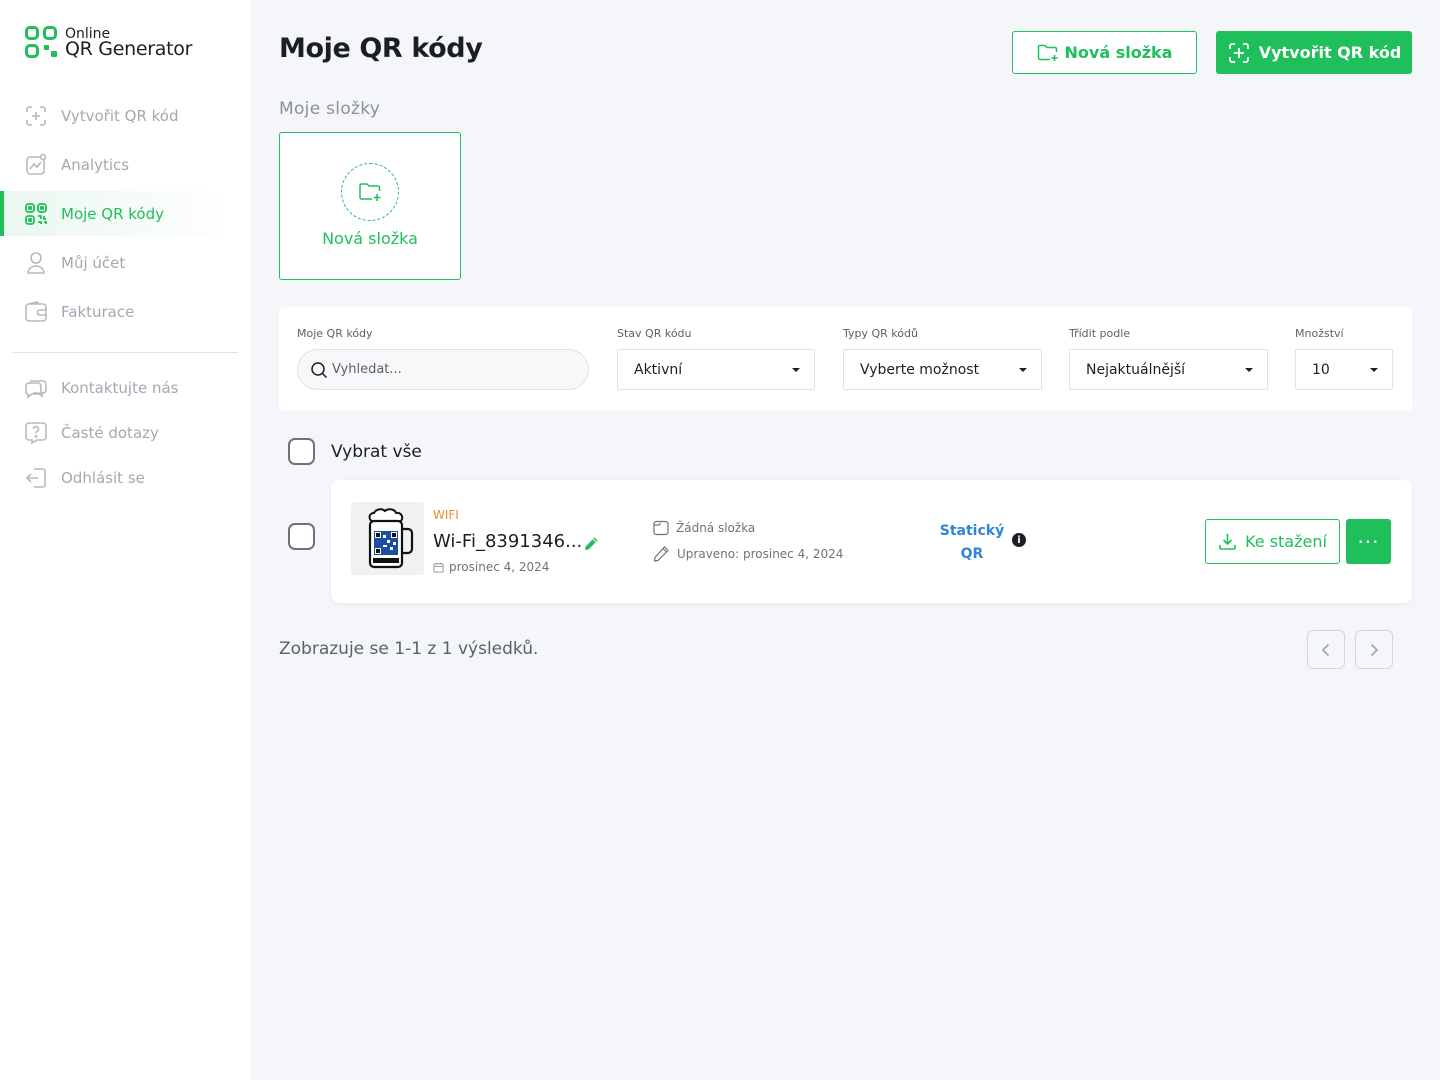  Describe the element at coordinates (36, 312) in the screenshot. I see `wallet-icon` at that location.